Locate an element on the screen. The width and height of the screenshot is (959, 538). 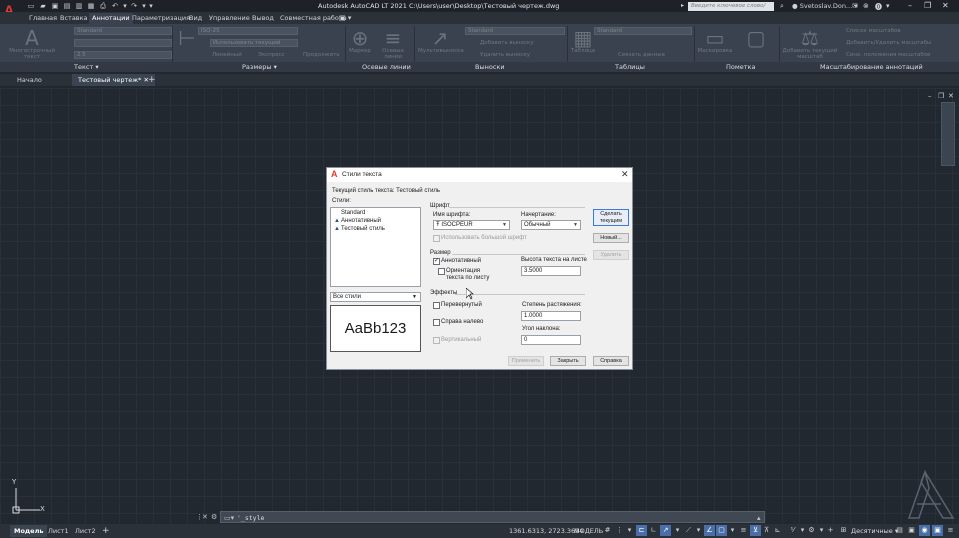
search-input: Введите ключевое слово/фразу is located at coordinates (731, 10).